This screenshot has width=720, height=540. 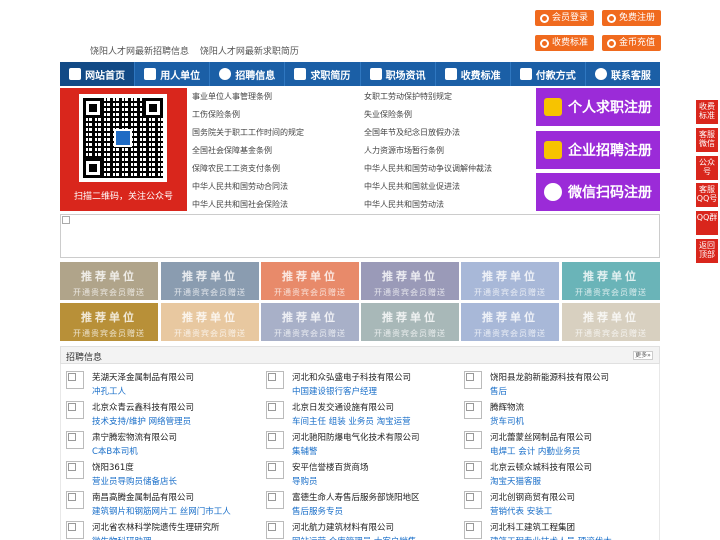 What do you see at coordinates (98, 74) in the screenshot?
I see `nav-home: 网站首页` at bounding box center [98, 74].